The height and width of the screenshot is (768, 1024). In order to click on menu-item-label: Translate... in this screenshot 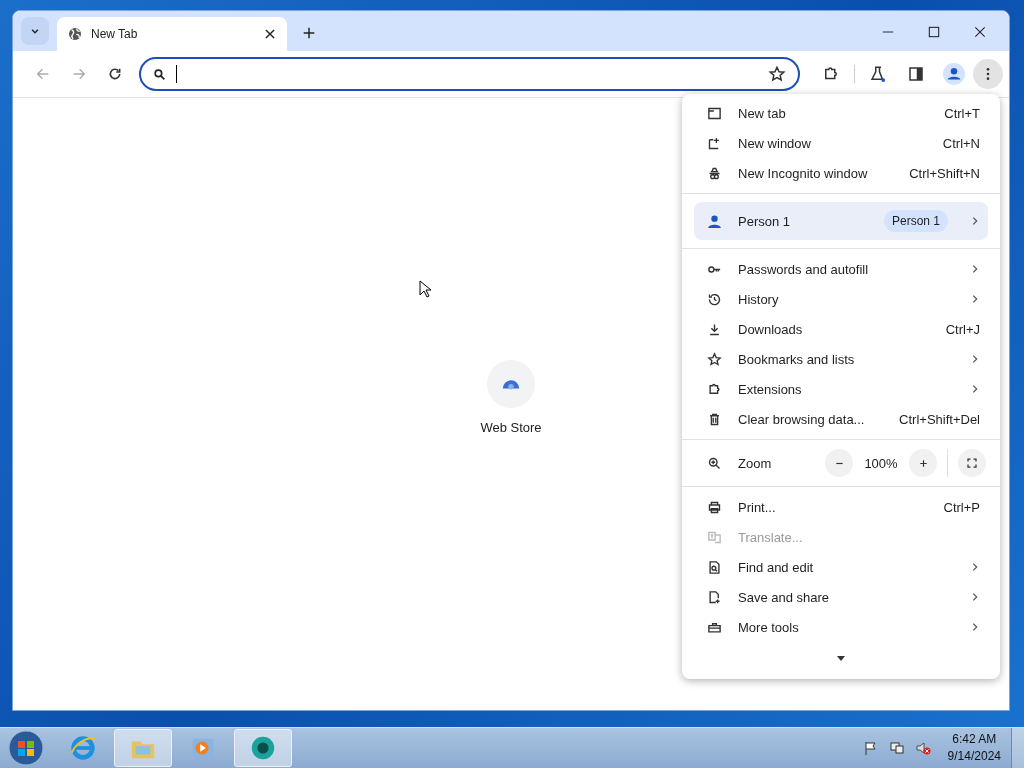, I will do `click(771, 537)`.